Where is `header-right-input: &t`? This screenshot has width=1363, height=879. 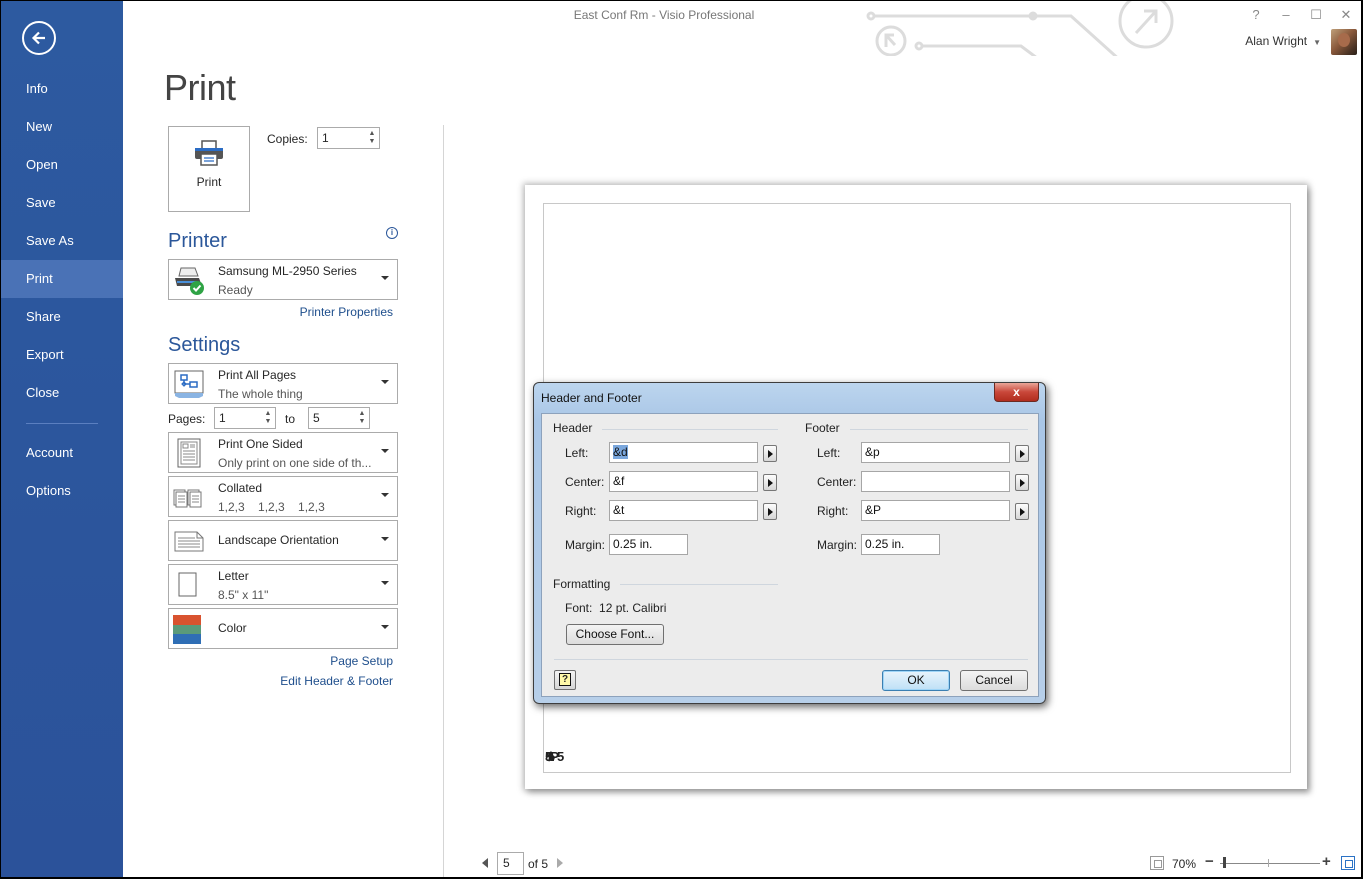
header-right-input: &t is located at coordinates (683, 510).